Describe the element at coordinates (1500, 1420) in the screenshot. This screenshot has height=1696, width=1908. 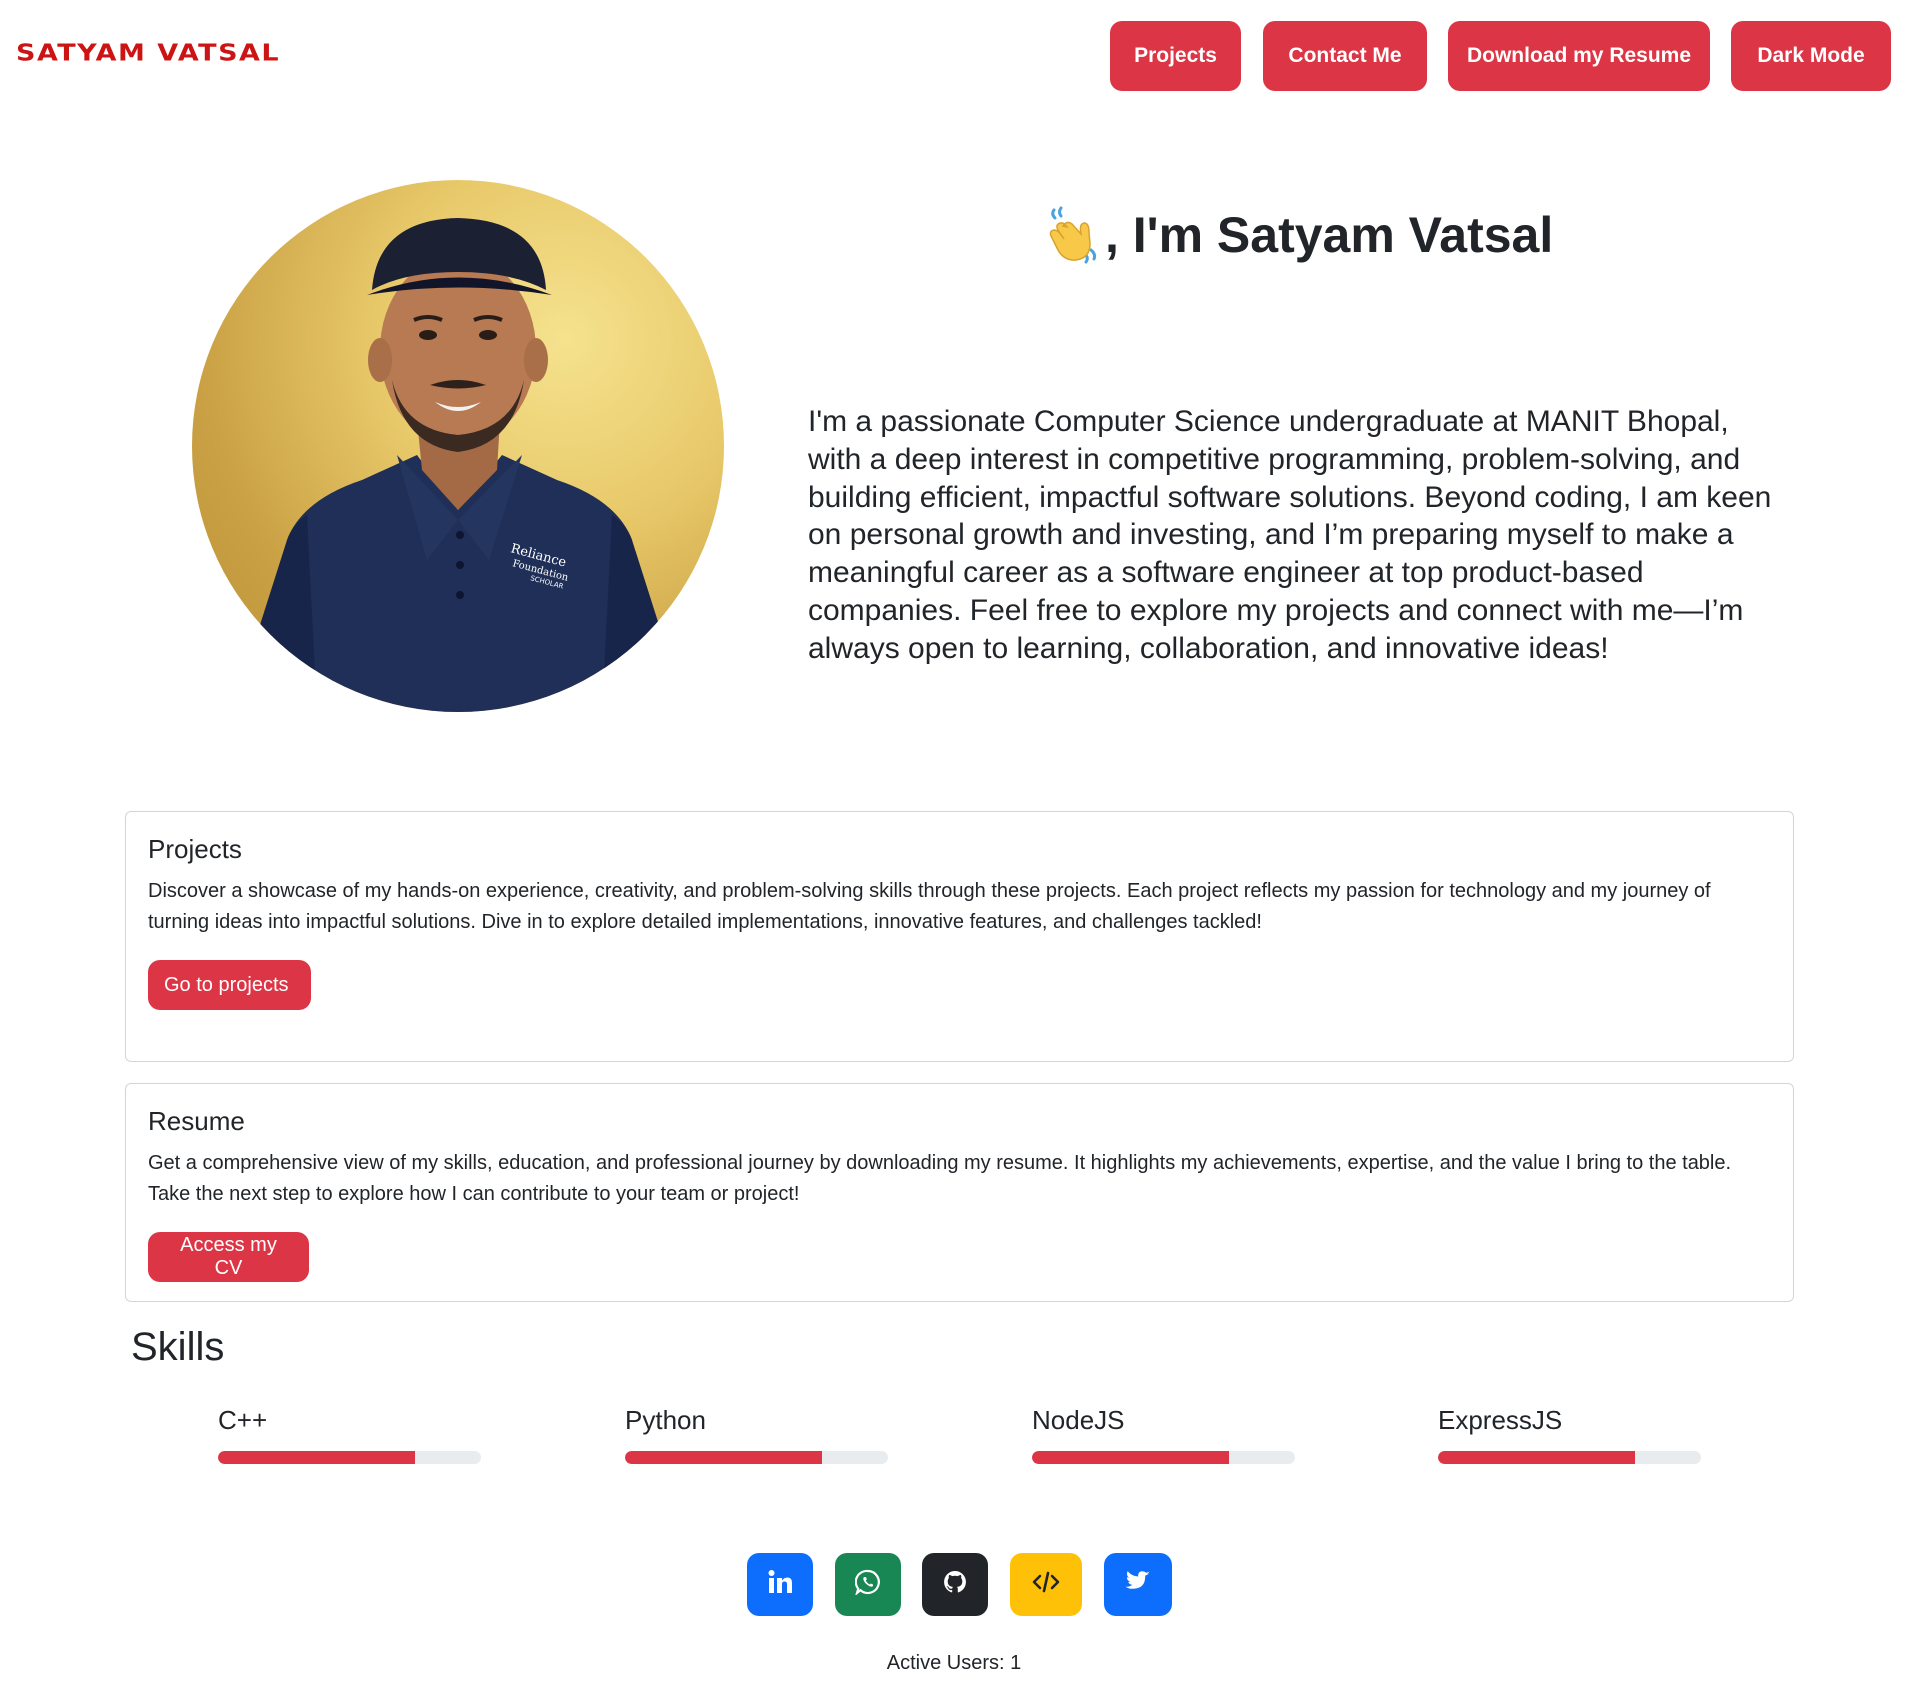
I see `skill-name: ExpressJS` at that location.